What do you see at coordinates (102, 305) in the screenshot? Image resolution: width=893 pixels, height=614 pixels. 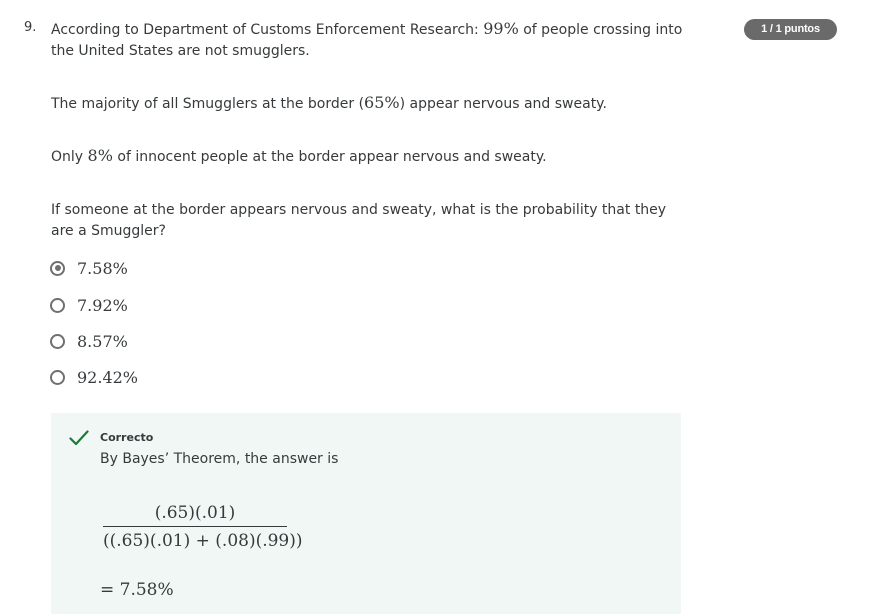 I see `answer-option-label: 7.92%` at bounding box center [102, 305].